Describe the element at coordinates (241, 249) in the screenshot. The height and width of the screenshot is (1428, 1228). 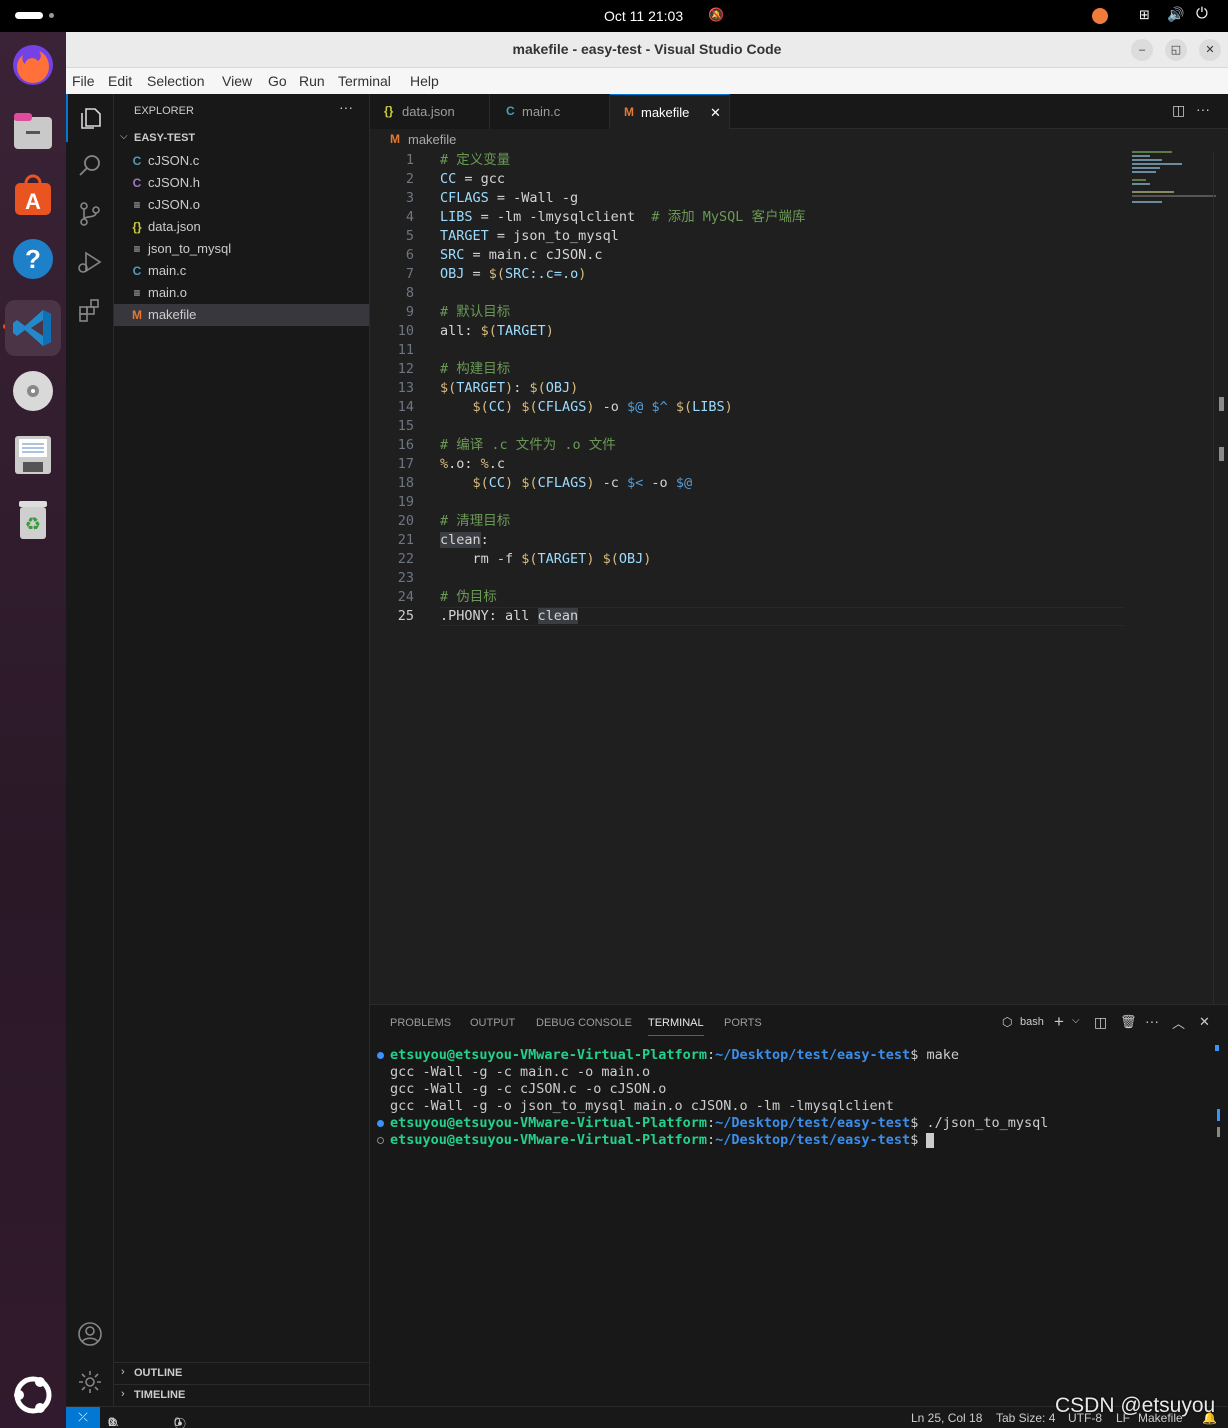
I see `file-item: ≡ json_to_mysql` at that location.